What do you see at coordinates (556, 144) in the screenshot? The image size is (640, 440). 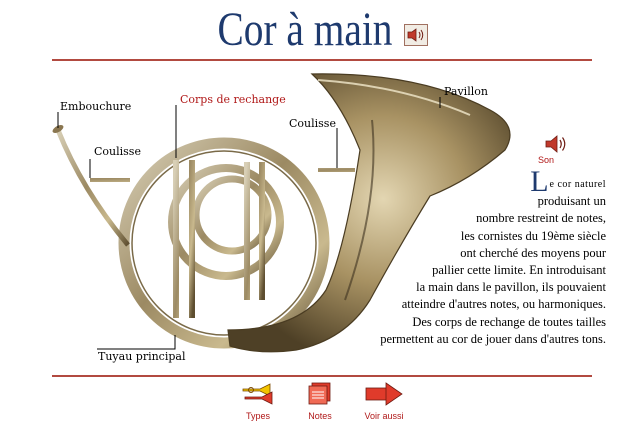 I see `sound-icon` at bounding box center [556, 144].